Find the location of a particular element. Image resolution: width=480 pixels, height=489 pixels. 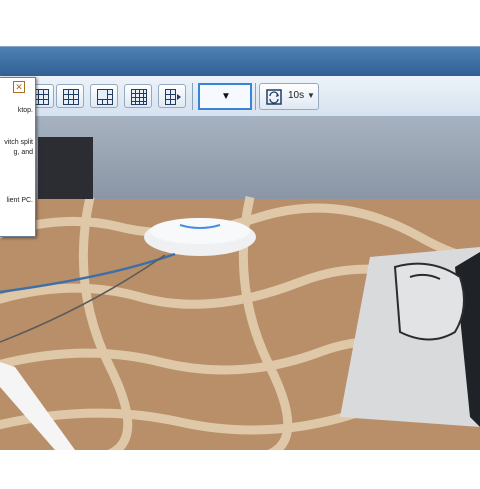

view-dropdown: ▼ is located at coordinates (225, 96).